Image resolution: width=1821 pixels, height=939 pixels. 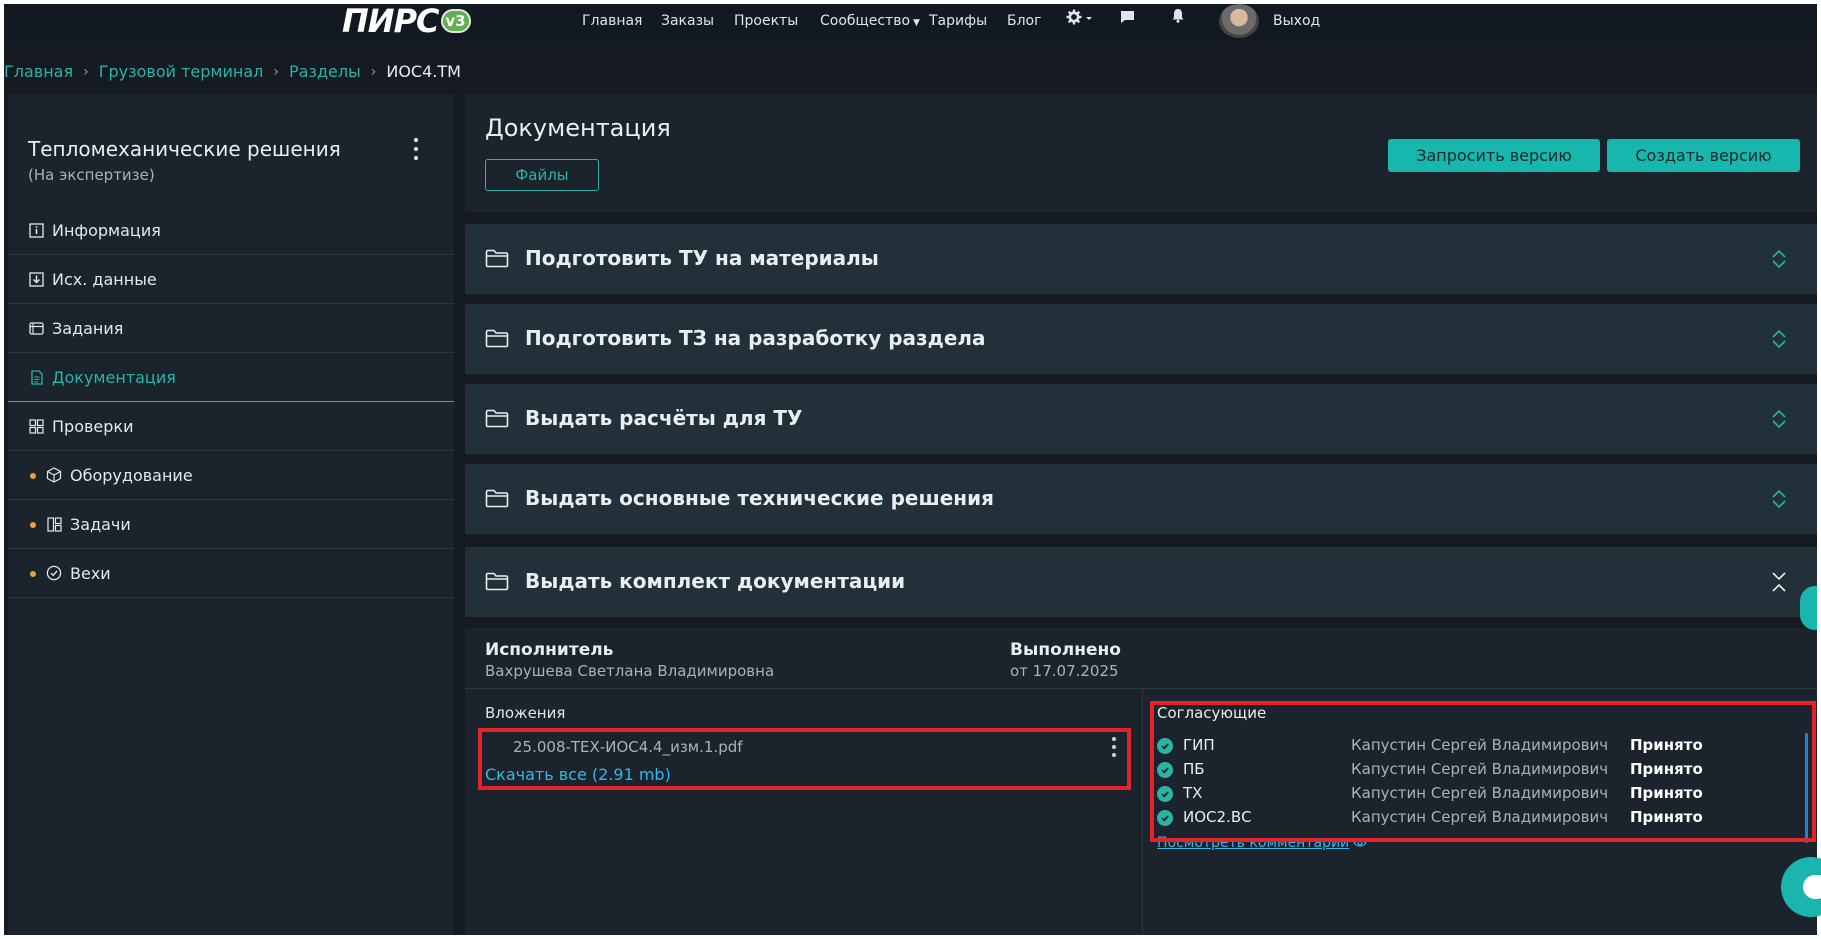 I want to click on sidebar-item-checks: Проверки, so click(x=231, y=426).